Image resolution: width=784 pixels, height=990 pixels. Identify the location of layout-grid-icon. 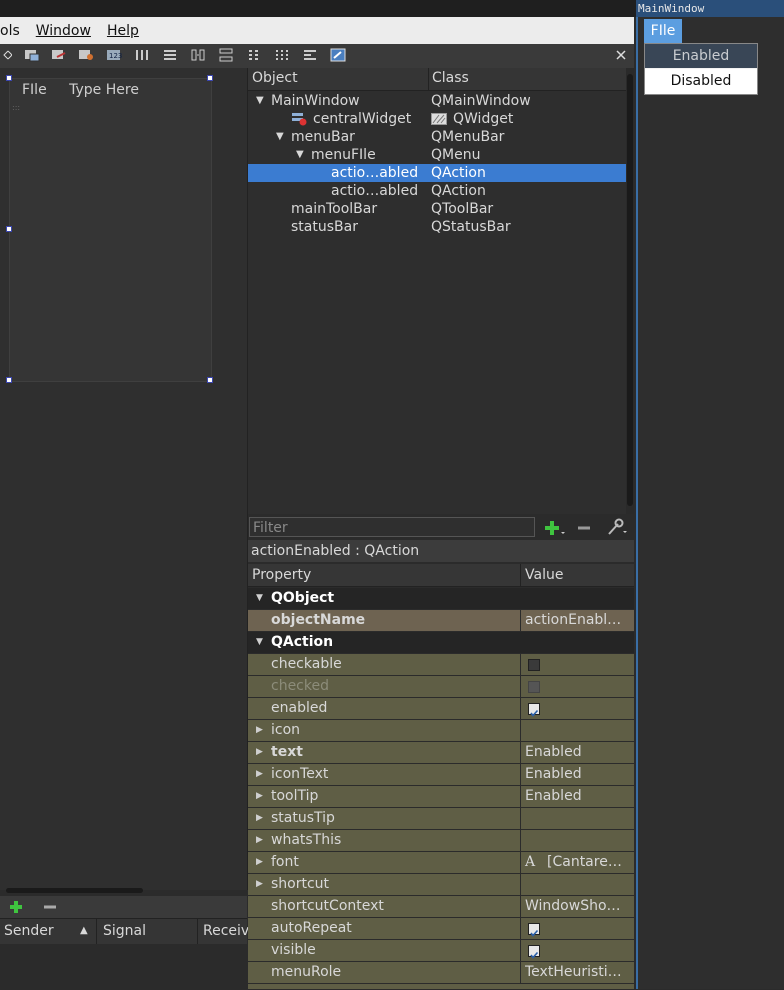
(282, 55).